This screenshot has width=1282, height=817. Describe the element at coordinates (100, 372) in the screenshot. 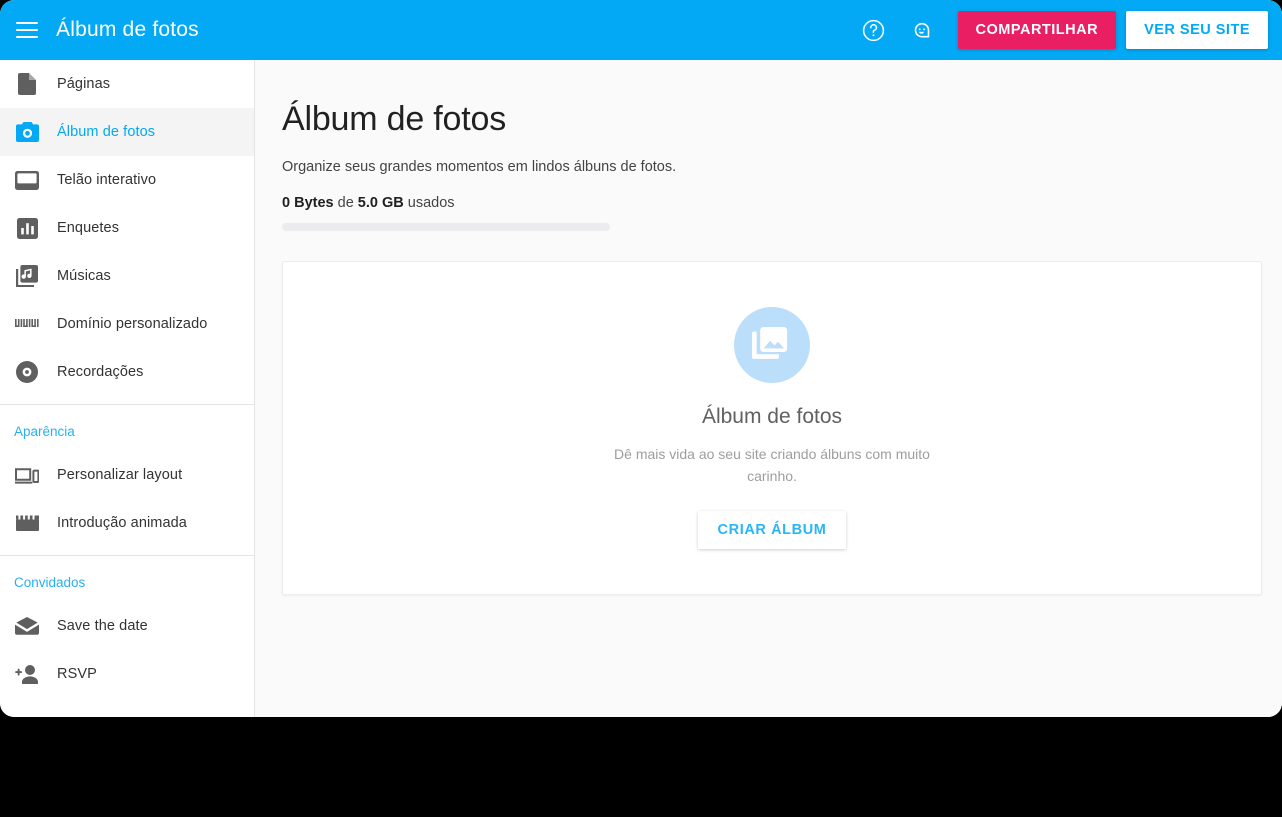

I see `sidebar-item-label: Recordações` at that location.